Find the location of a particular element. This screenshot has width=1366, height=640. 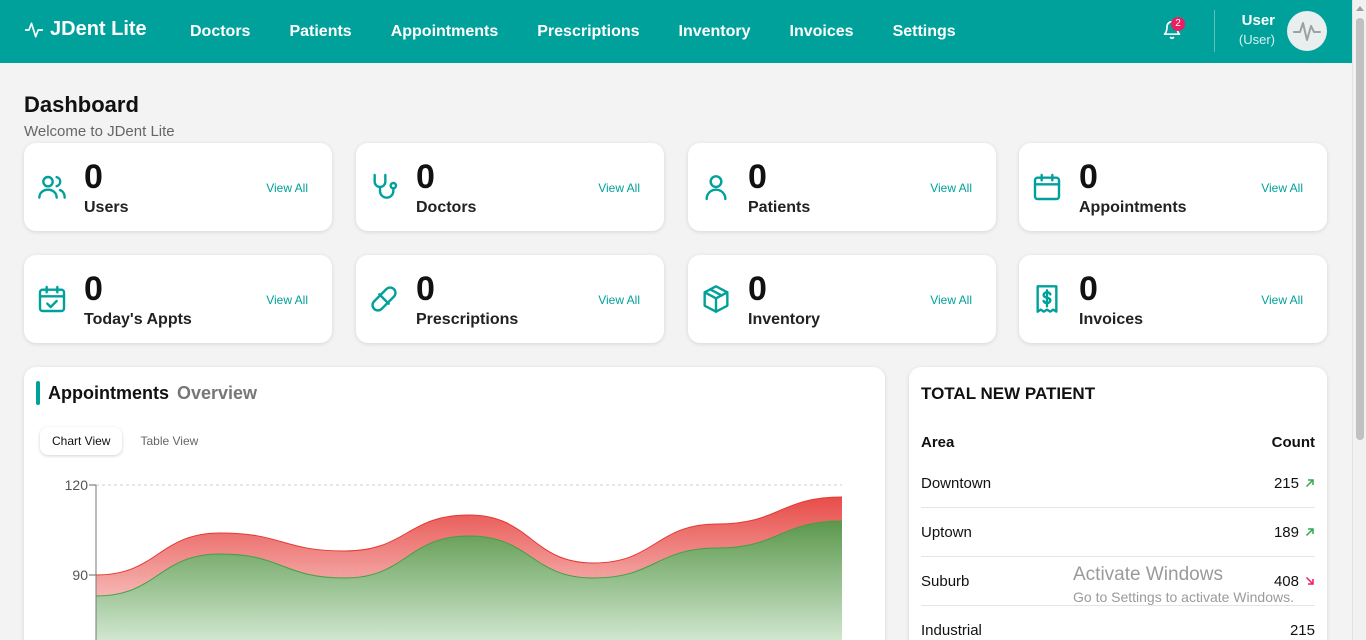

row-area: Suburb is located at coordinates (945, 581).